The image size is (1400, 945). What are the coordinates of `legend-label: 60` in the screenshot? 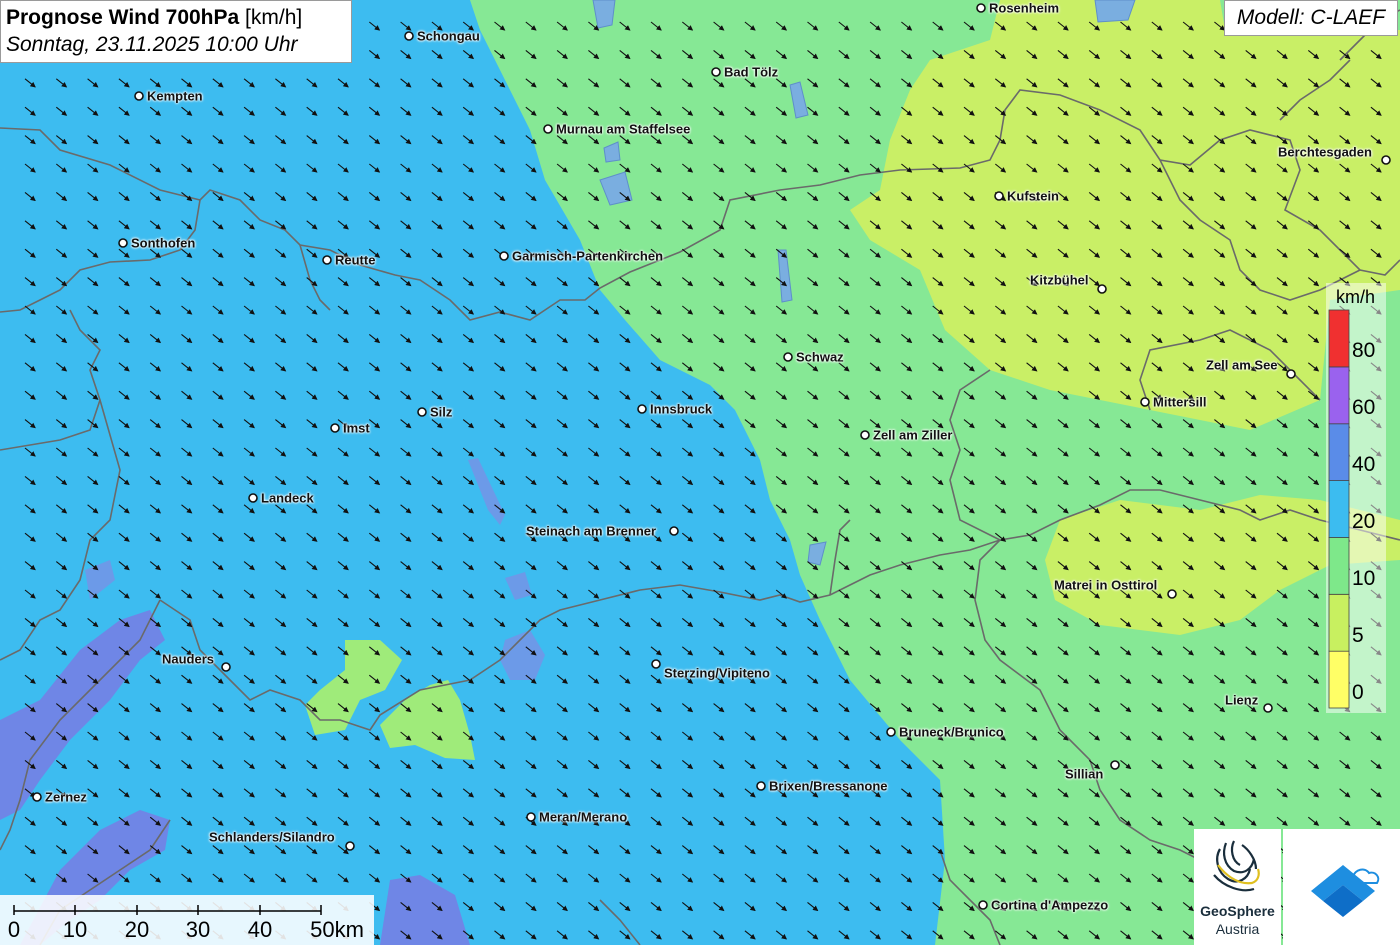 It's located at (1364, 408).